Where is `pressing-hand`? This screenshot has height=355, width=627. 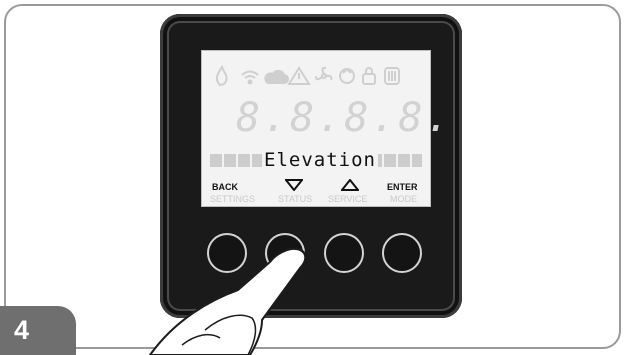 pressing-hand is located at coordinates (227, 301).